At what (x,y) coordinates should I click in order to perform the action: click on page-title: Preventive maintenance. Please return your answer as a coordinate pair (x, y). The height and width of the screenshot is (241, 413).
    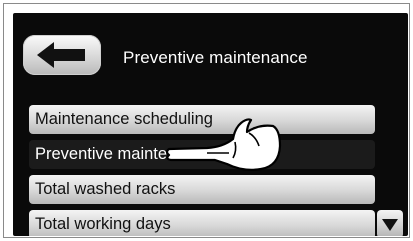
    Looking at the image, I should click on (215, 57).